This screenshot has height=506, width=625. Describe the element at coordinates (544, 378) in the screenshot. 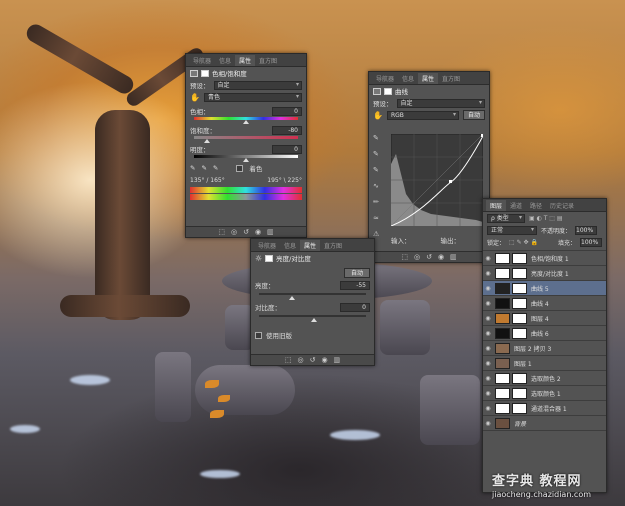

I see `layer-row: ◉ 选取颜色 2` at that location.